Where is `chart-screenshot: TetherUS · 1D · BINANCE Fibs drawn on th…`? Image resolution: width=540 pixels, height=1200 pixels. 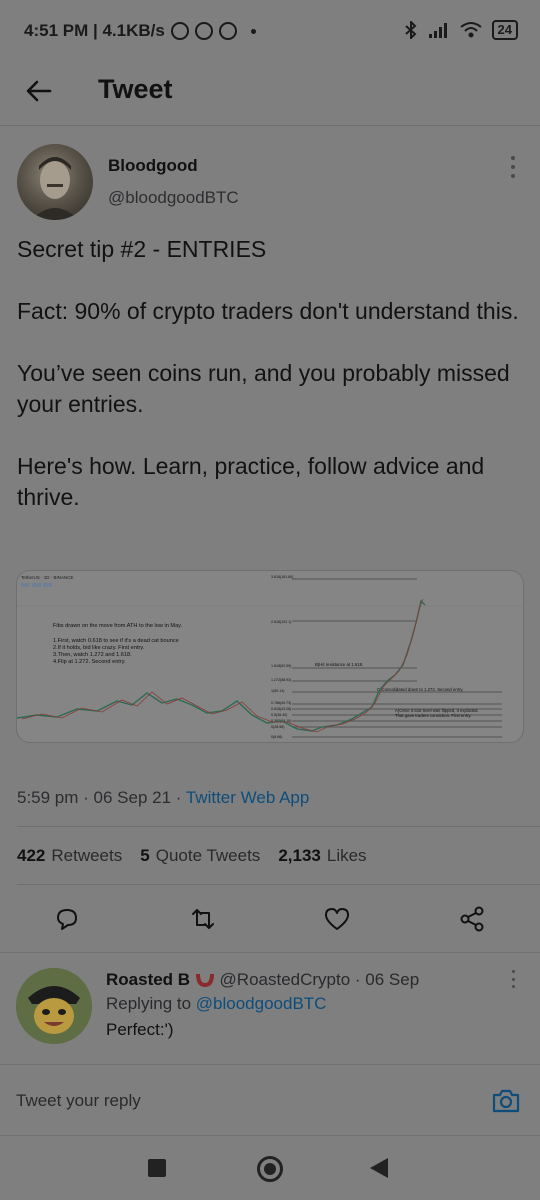
chart-screenshot: TetherUS · 1D · BINANCE Fibs drawn on th… is located at coordinates (270, 657).